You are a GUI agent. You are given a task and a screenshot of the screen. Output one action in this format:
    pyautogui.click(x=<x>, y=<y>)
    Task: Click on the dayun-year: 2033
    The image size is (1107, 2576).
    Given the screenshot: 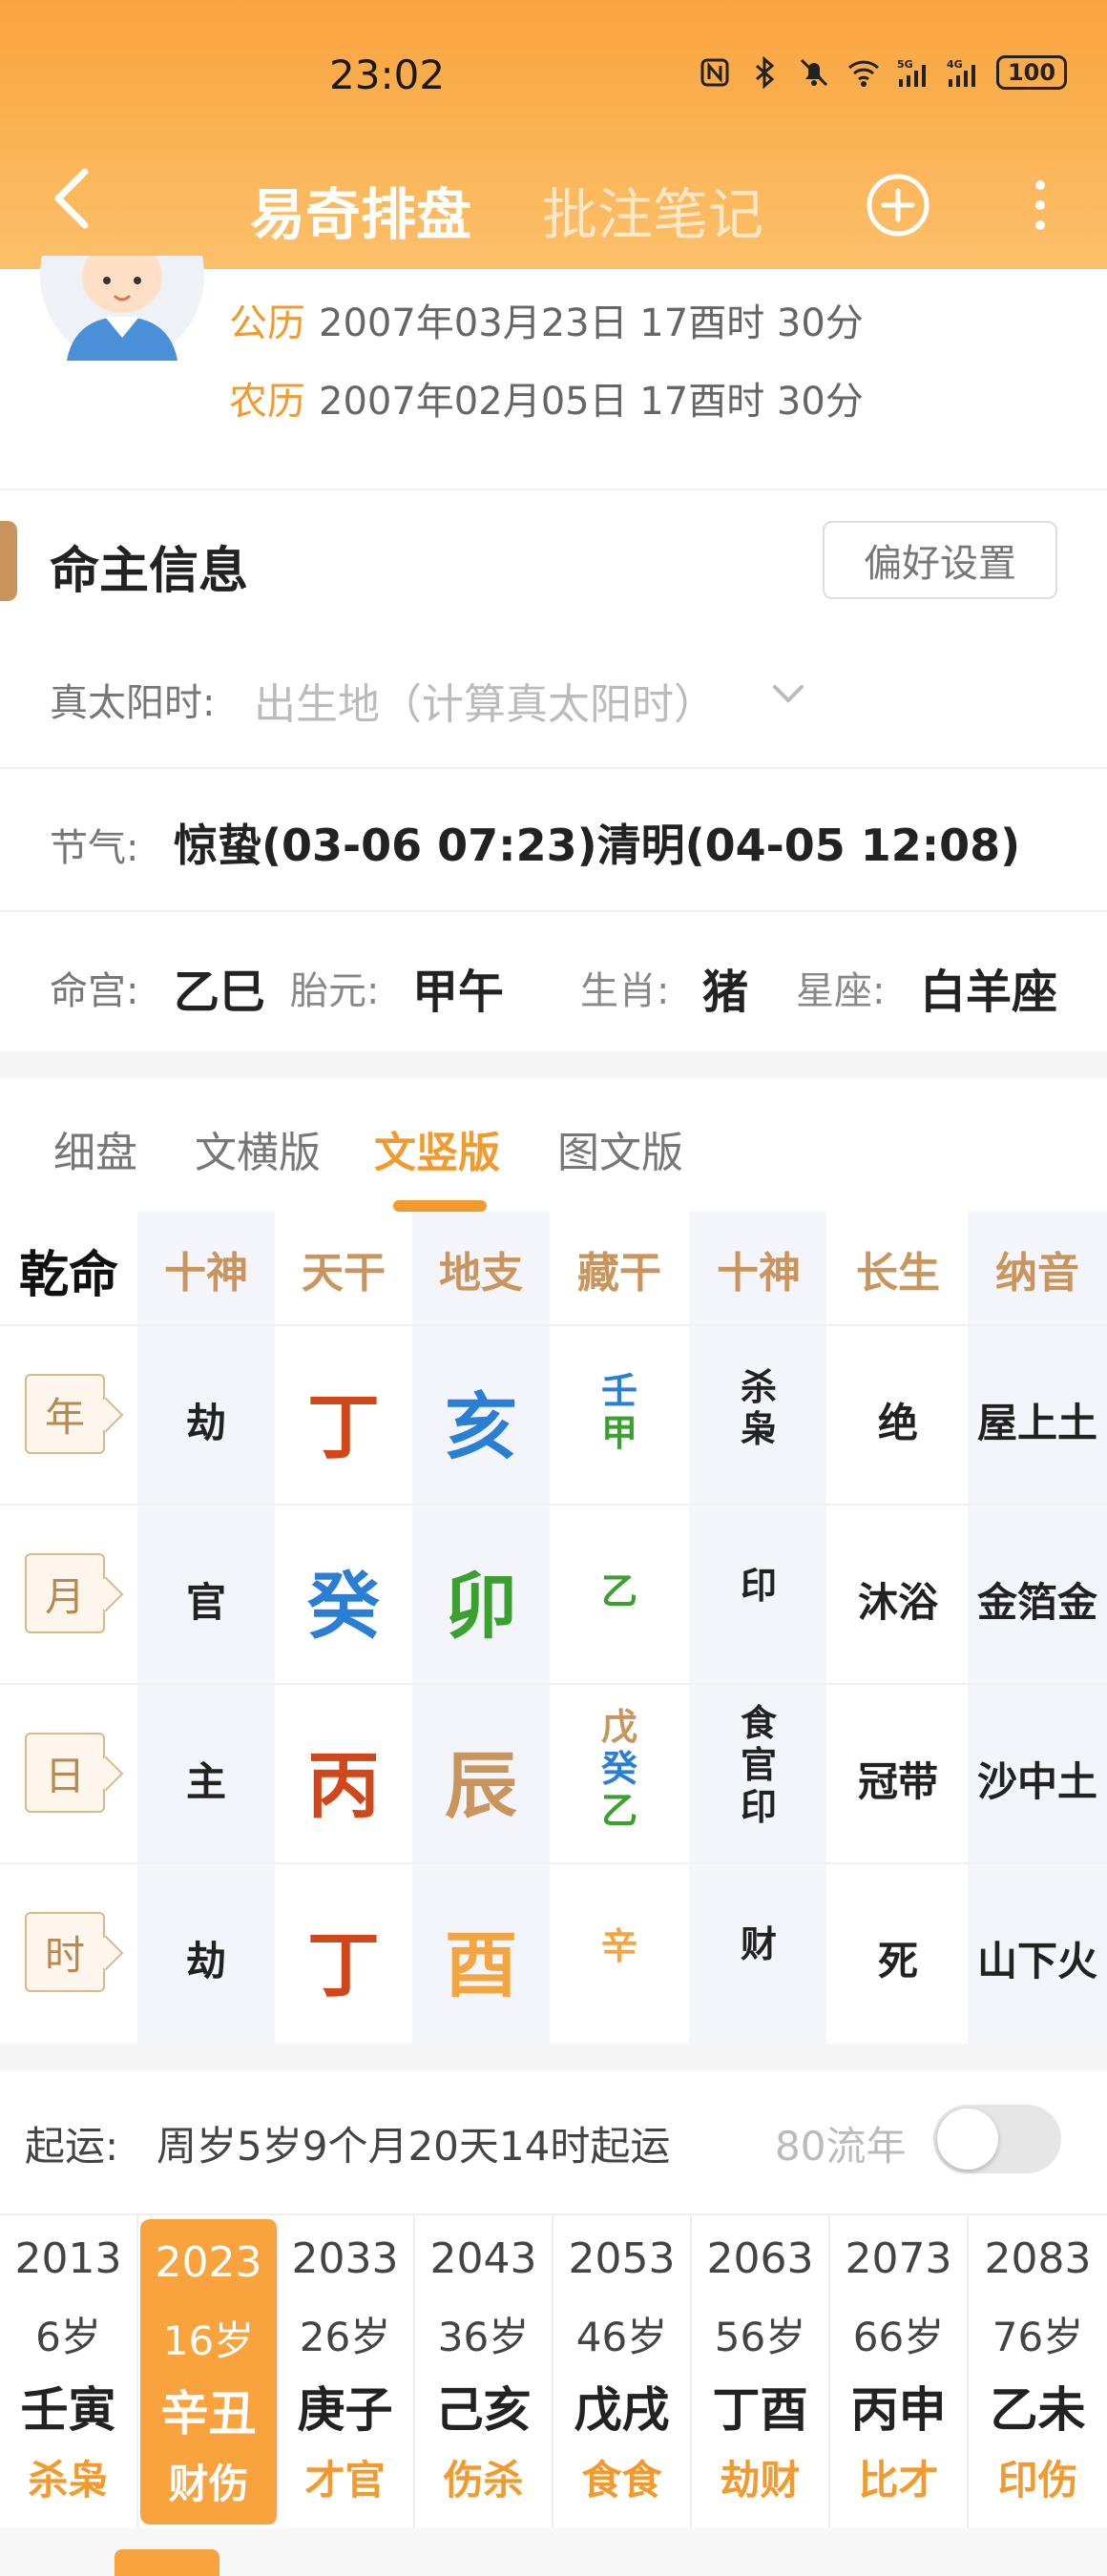 What is the action you would take?
    pyautogui.click(x=345, y=2258)
    